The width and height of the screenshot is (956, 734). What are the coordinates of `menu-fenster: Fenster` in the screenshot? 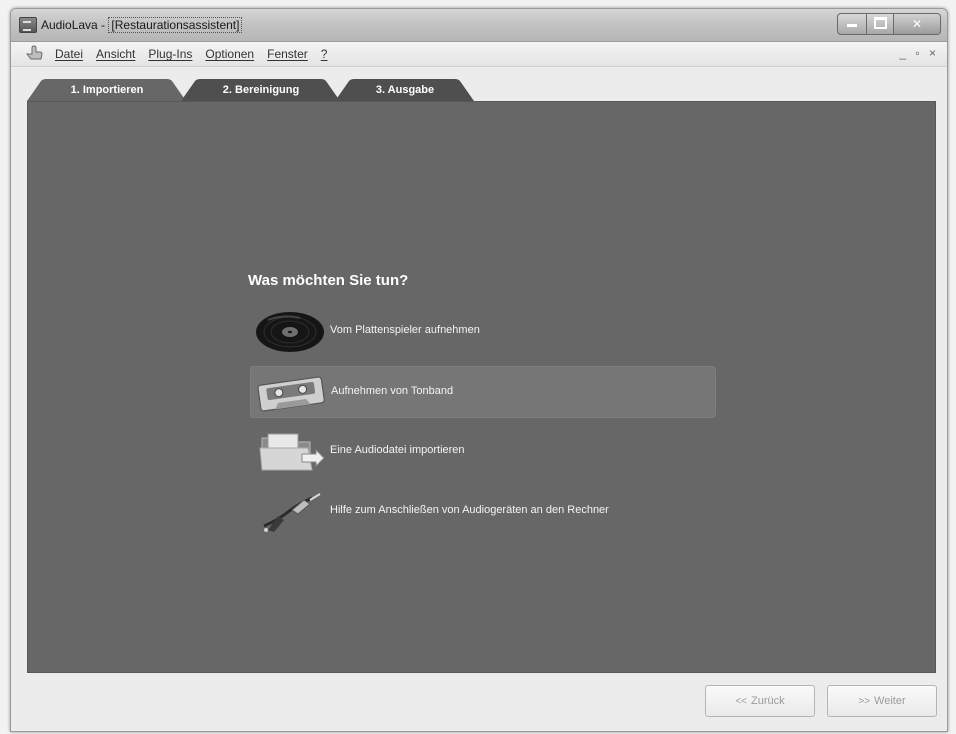 It's located at (287, 54).